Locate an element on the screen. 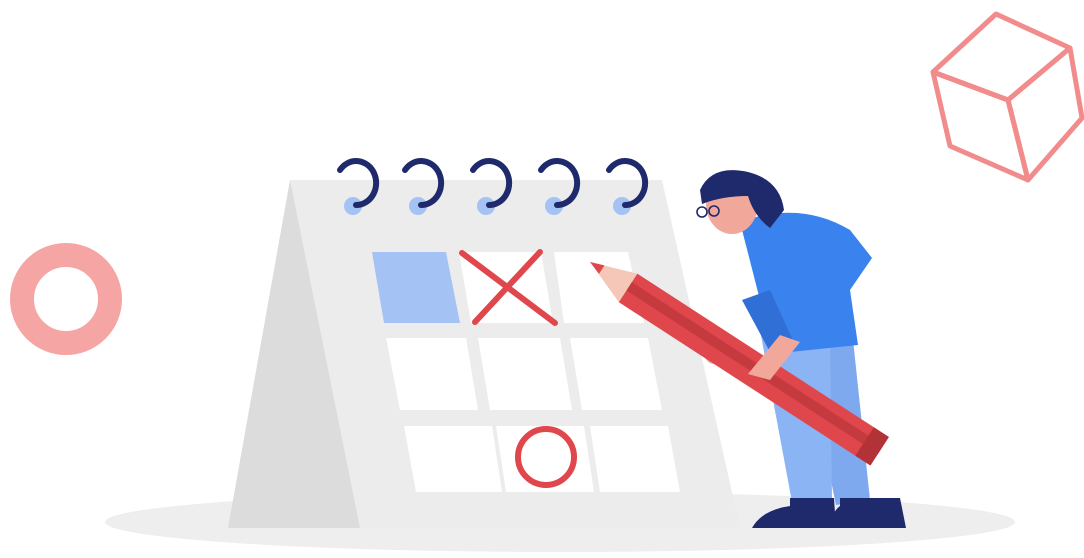 The image size is (1084, 558). highlight-cell is located at coordinates (416, 287).